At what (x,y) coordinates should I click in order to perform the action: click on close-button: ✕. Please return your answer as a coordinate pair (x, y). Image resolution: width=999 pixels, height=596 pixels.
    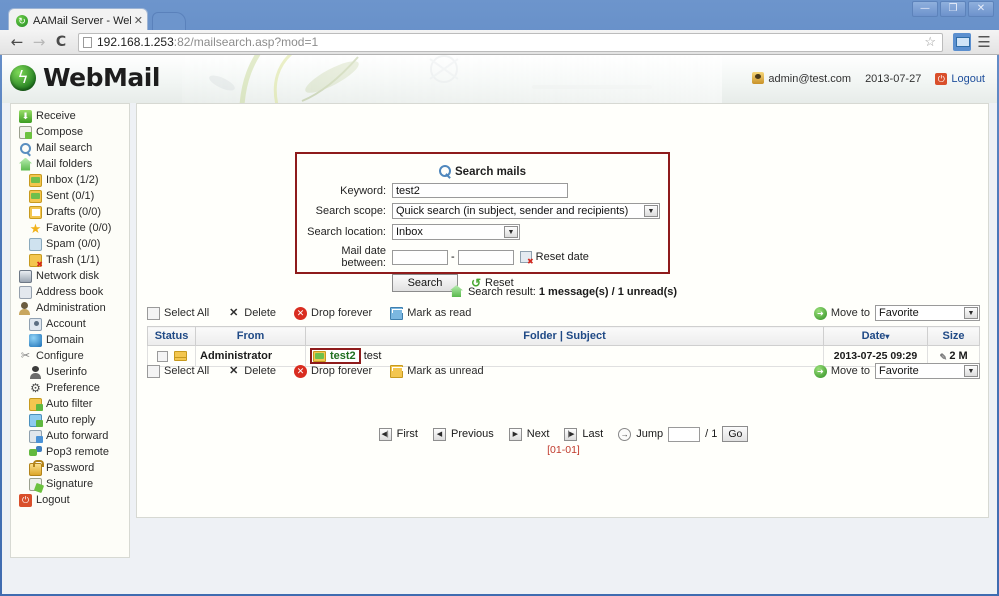
    Looking at the image, I should click on (981, 9).